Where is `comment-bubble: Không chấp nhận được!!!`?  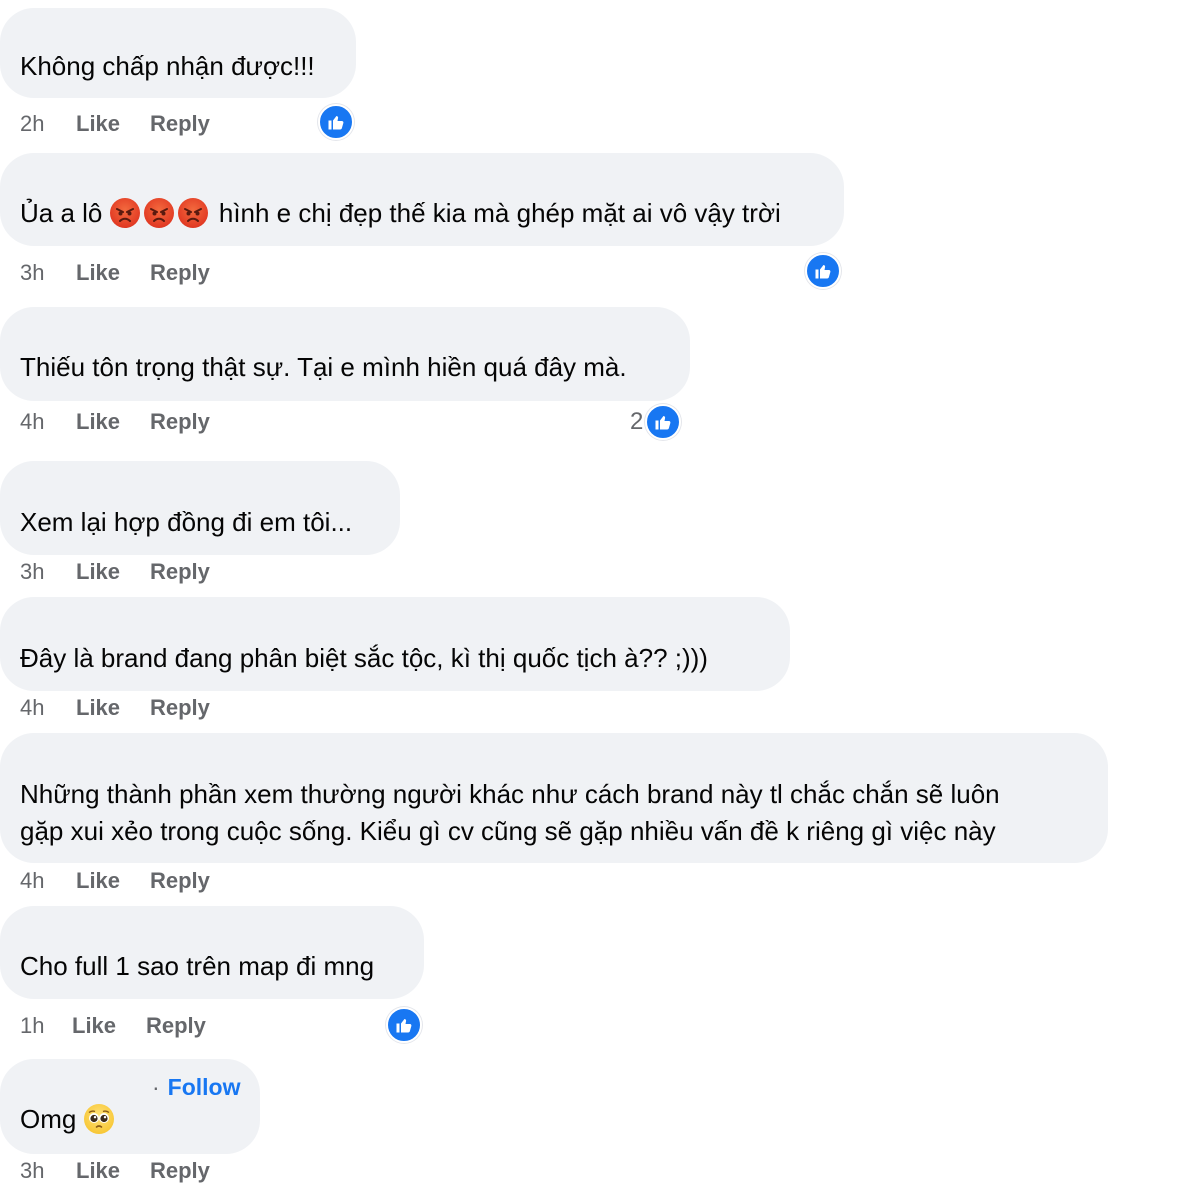 comment-bubble: Không chấp nhận được!!! is located at coordinates (178, 53).